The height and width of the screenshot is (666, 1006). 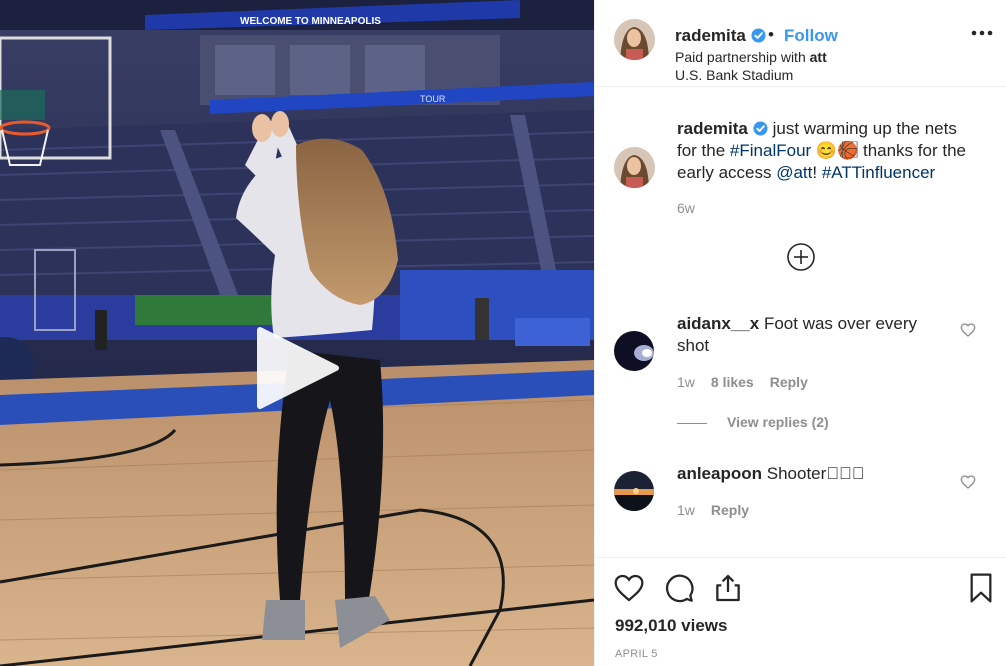 I want to click on scoreboard-text: TOUR, so click(x=433, y=99).